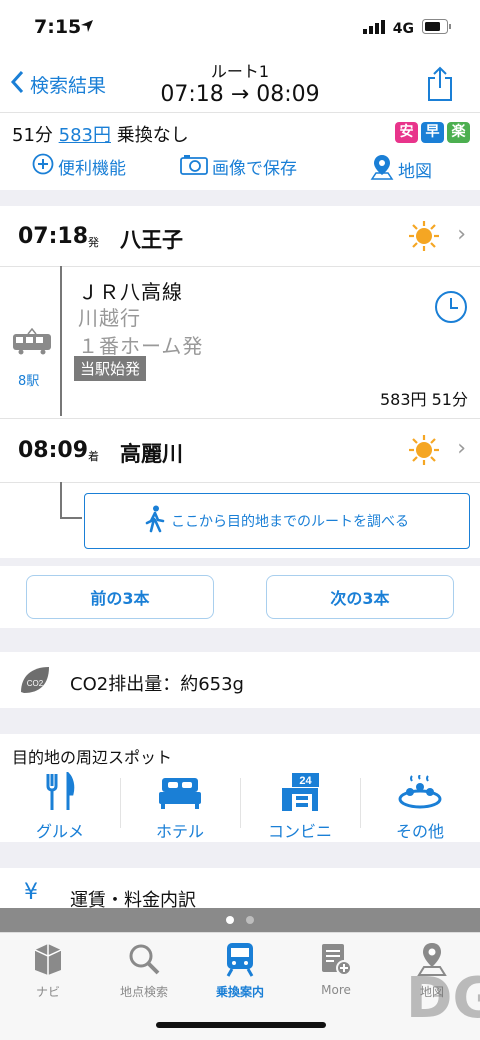 The width and height of the screenshot is (480, 1040). Describe the element at coordinates (92, 757) in the screenshot. I see `spots-heading: 目的地の周辺スポット` at that location.